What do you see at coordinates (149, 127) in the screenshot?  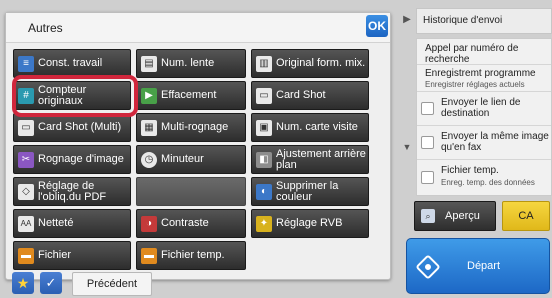 I see `multi-crop-icon: ▦` at bounding box center [149, 127].